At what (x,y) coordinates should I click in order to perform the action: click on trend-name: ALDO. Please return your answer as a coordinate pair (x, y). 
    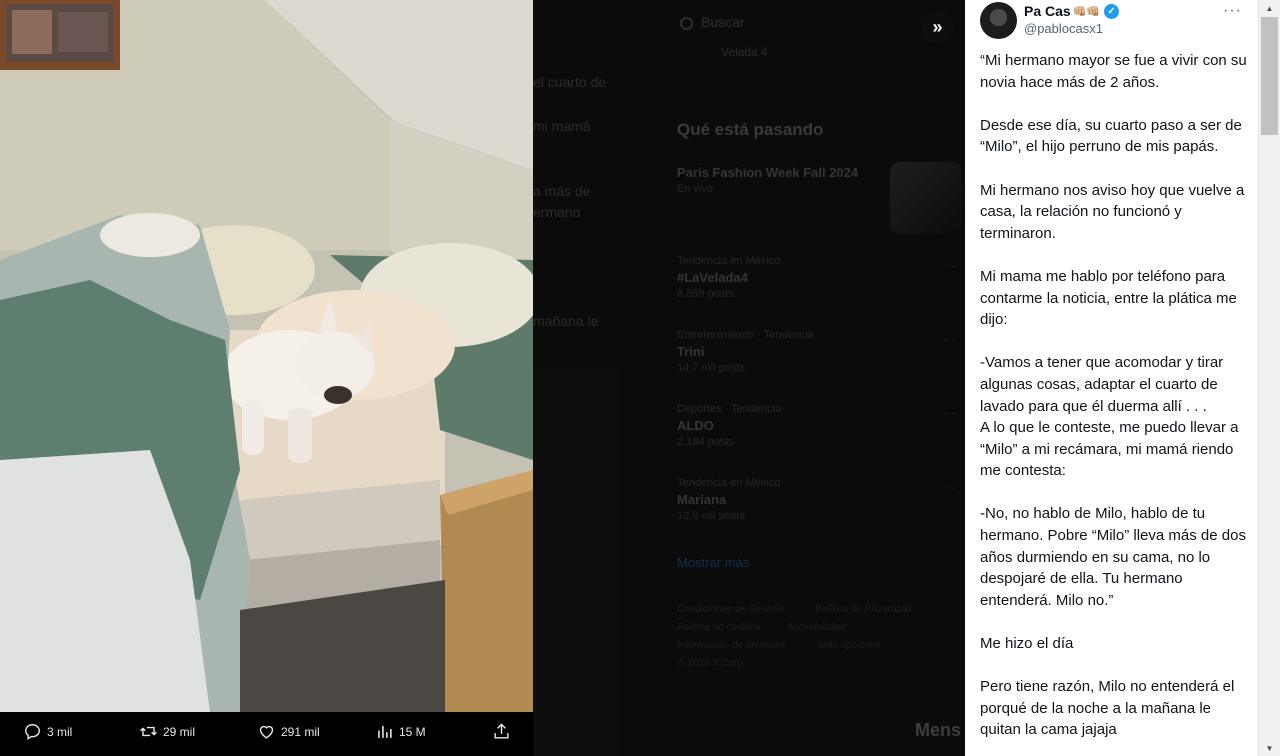
    Looking at the image, I should click on (695, 425).